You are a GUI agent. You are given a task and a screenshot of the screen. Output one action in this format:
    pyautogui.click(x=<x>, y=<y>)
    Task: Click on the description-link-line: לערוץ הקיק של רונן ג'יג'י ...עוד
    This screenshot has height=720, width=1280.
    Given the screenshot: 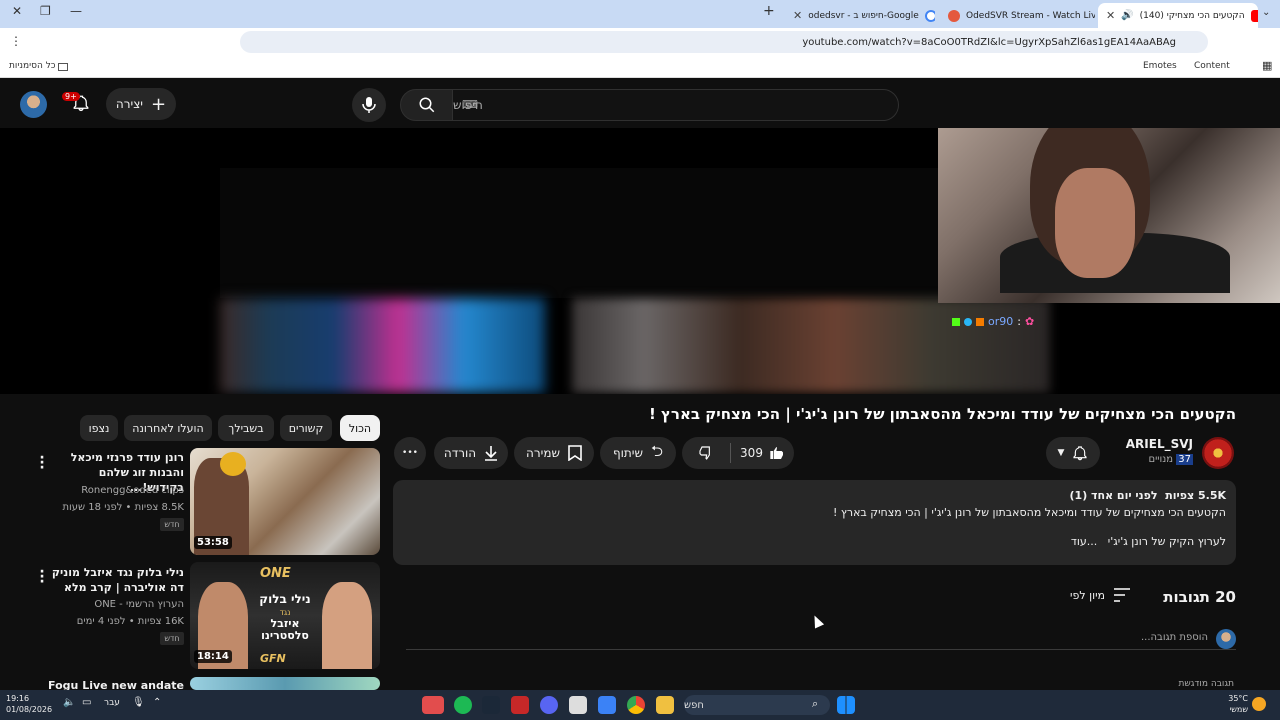 What is the action you would take?
    pyautogui.click(x=1148, y=541)
    